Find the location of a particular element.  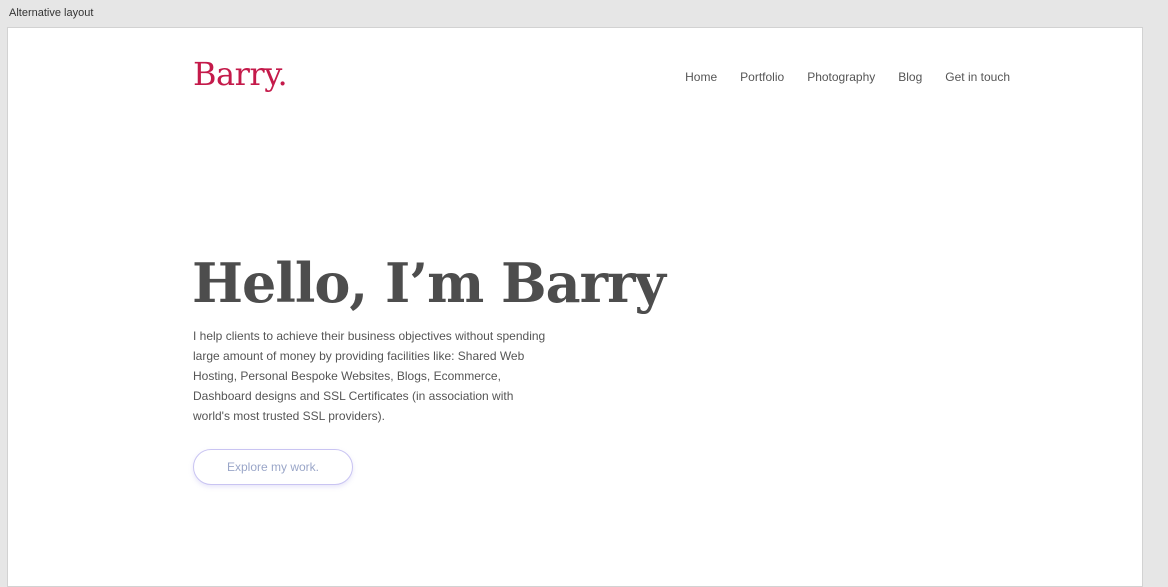

site-logo: Barry. is located at coordinates (240, 74).